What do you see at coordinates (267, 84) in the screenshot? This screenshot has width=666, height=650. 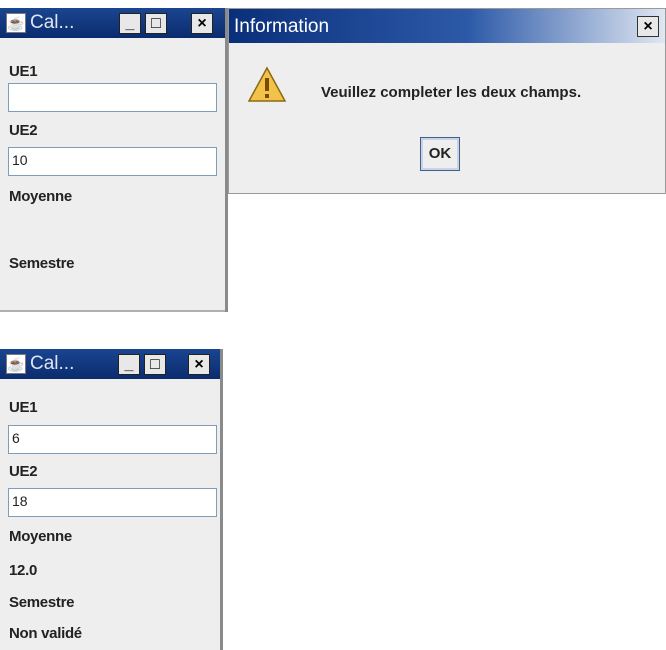 I see `warning-icon` at bounding box center [267, 84].